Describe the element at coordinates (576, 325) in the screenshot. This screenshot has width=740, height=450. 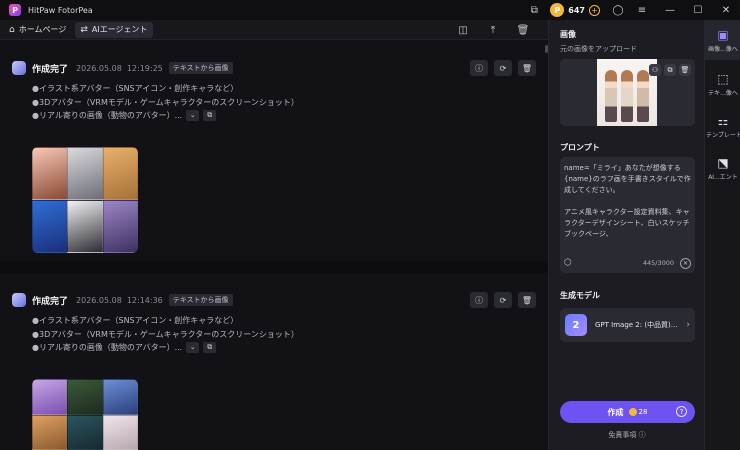
I see `model-icon: 2` at that location.